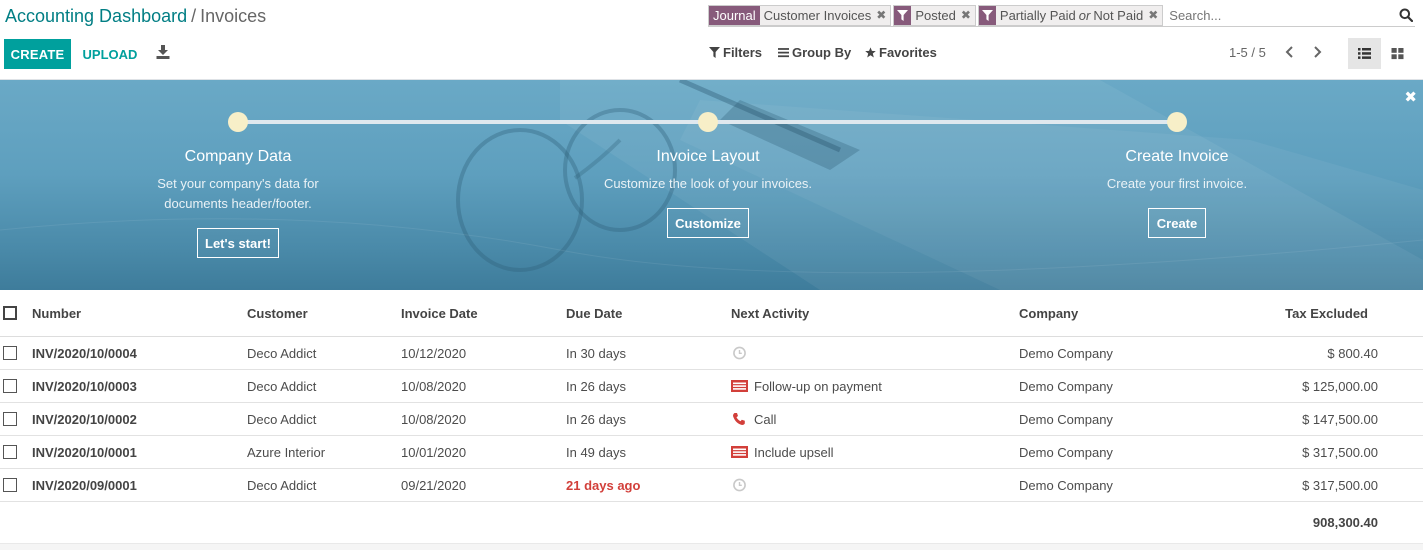 This screenshot has height=550, width=1423. Describe the element at coordinates (84, 419) in the screenshot. I see `invoice-number: INV/2020/10/0002` at that location.